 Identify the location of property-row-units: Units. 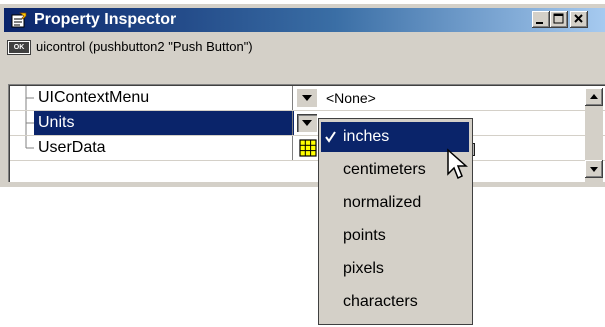
(307, 123).